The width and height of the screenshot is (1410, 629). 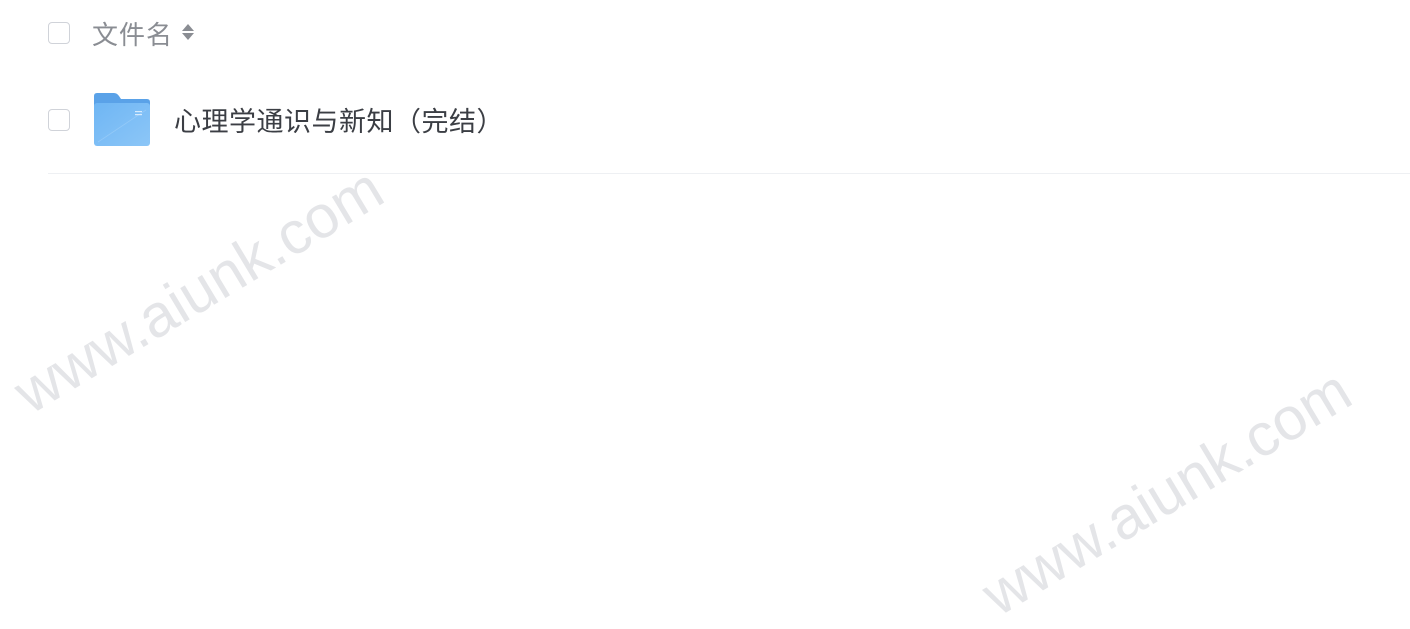 What do you see at coordinates (188, 33) in the screenshot?
I see `sort-icon` at bounding box center [188, 33].